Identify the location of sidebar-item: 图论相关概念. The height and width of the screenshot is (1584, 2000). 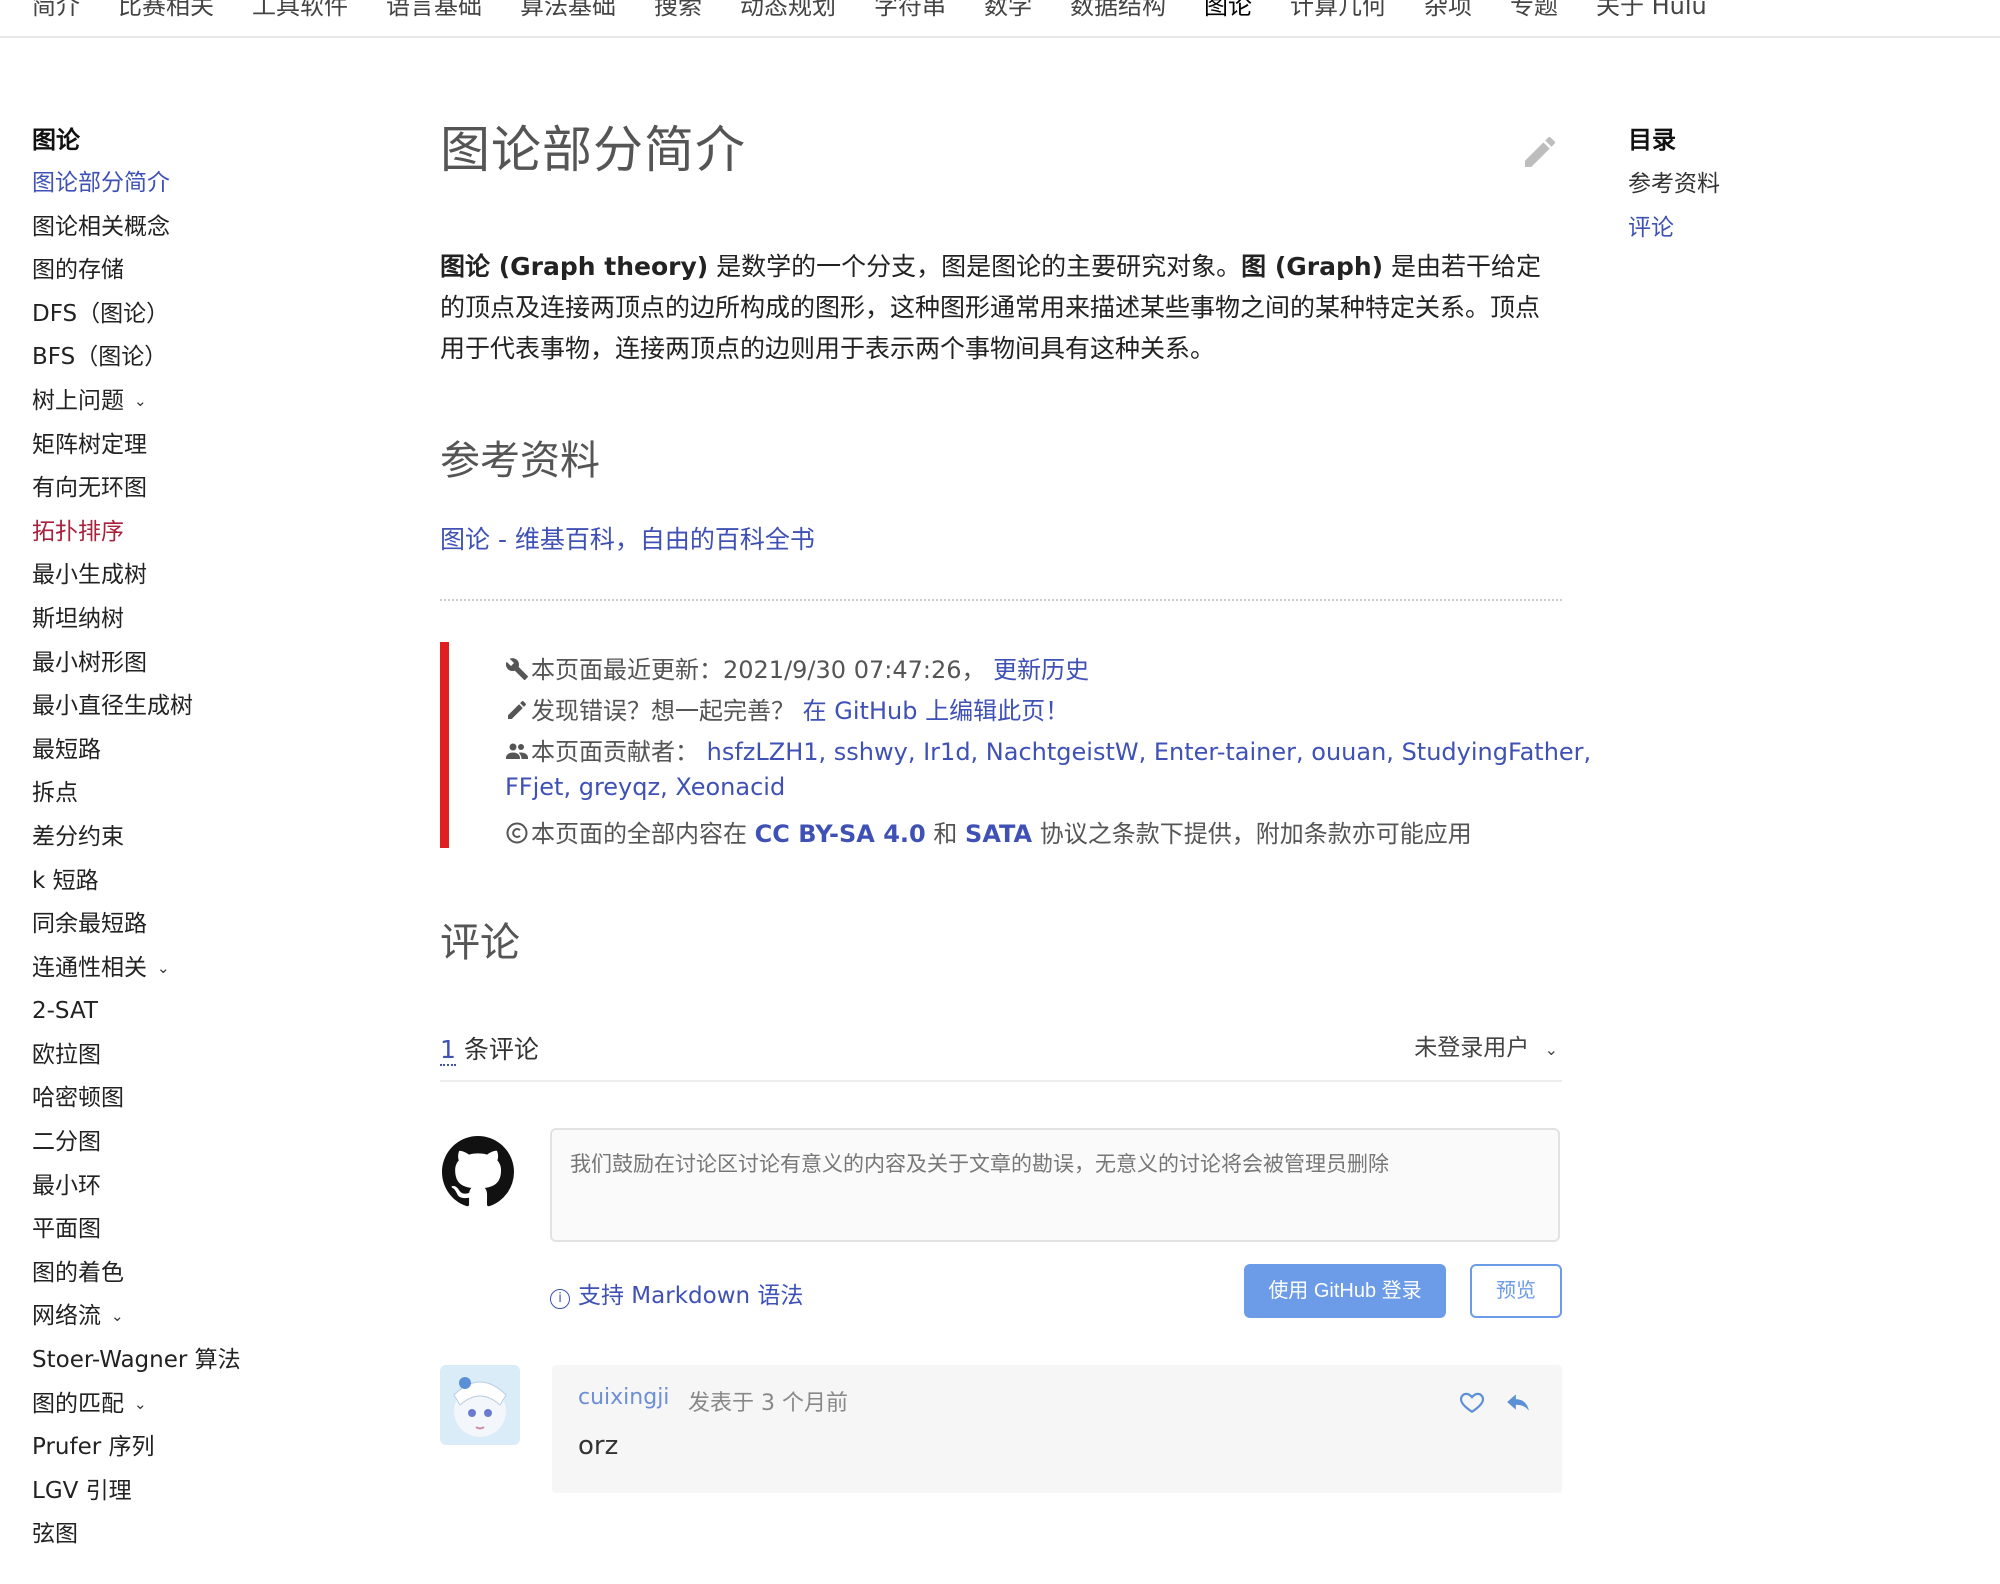
(192, 228).